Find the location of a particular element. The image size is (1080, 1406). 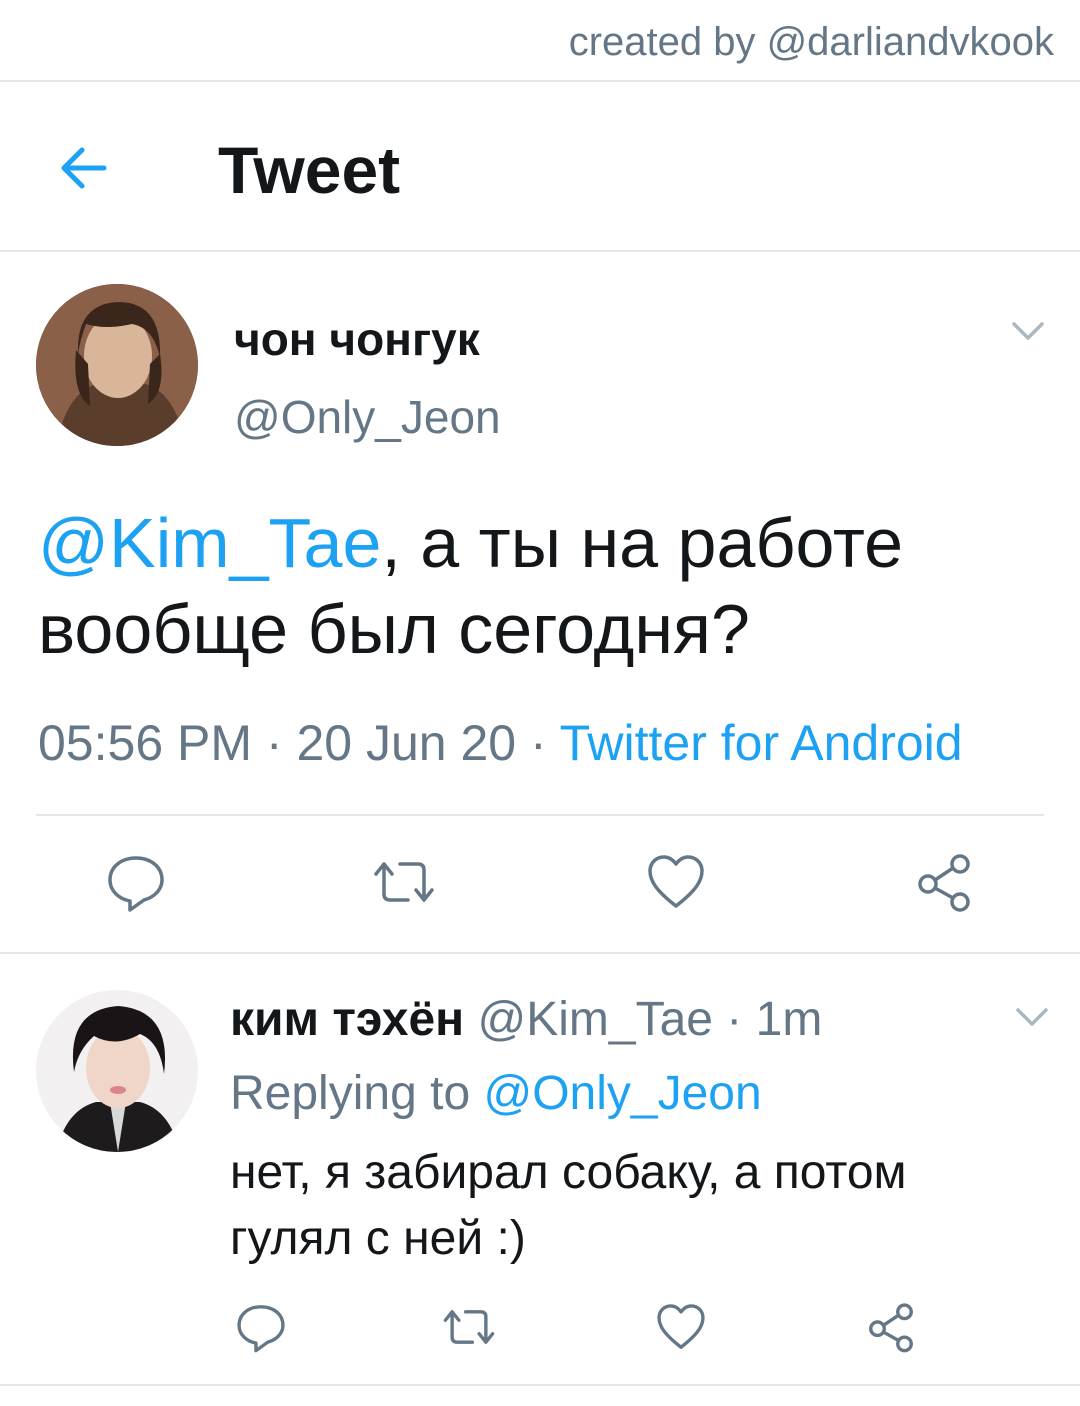

author-avatar is located at coordinates (117, 365).